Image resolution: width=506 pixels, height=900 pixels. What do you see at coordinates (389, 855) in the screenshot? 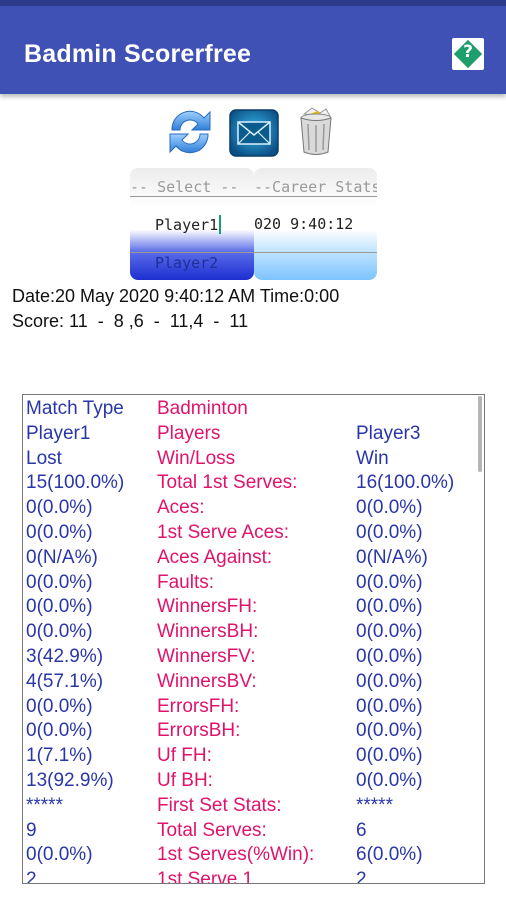
I see `stat-player3-value: 6(0.0%)` at bounding box center [389, 855].